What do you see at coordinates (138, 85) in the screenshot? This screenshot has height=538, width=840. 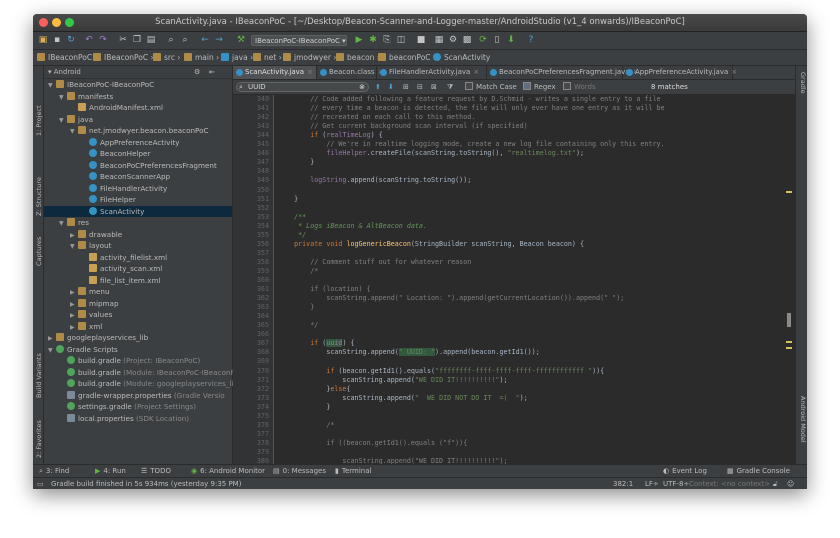 I see `tree-item: ▼ IBeaconPoC-IBeaconPoC` at bounding box center [138, 85].